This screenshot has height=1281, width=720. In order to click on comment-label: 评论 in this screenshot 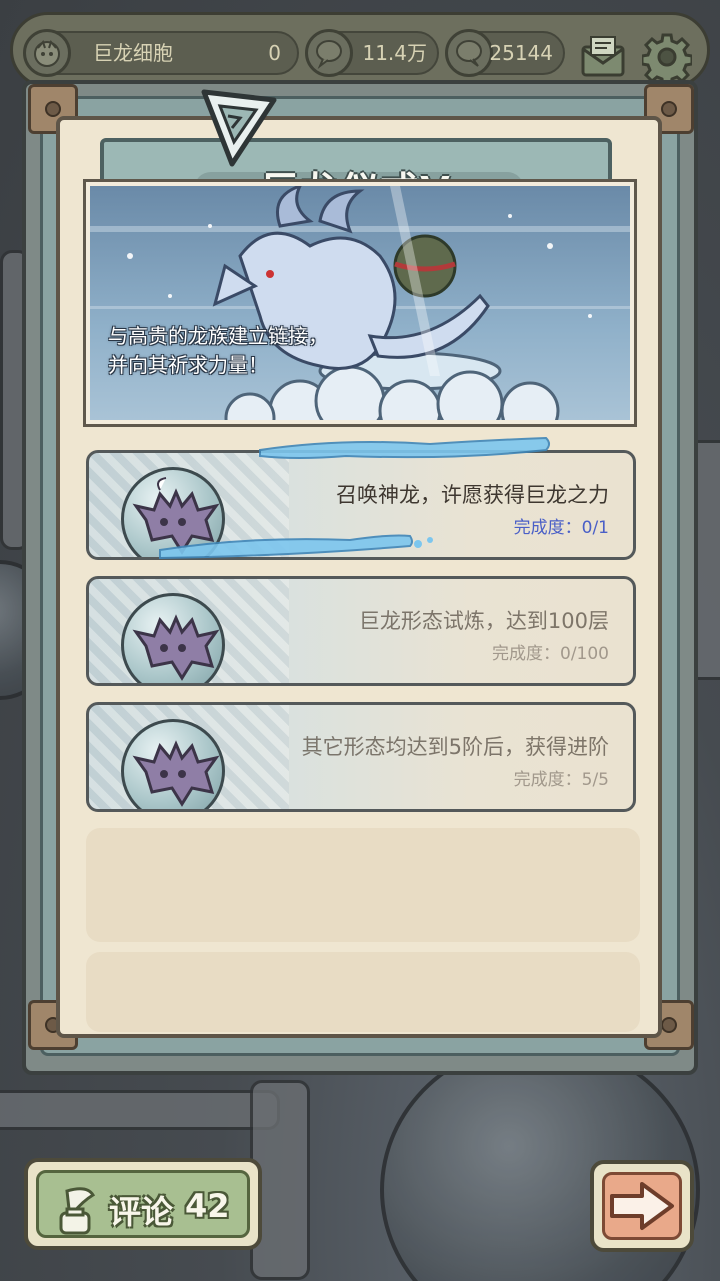, I will do `click(141, 1212)`.